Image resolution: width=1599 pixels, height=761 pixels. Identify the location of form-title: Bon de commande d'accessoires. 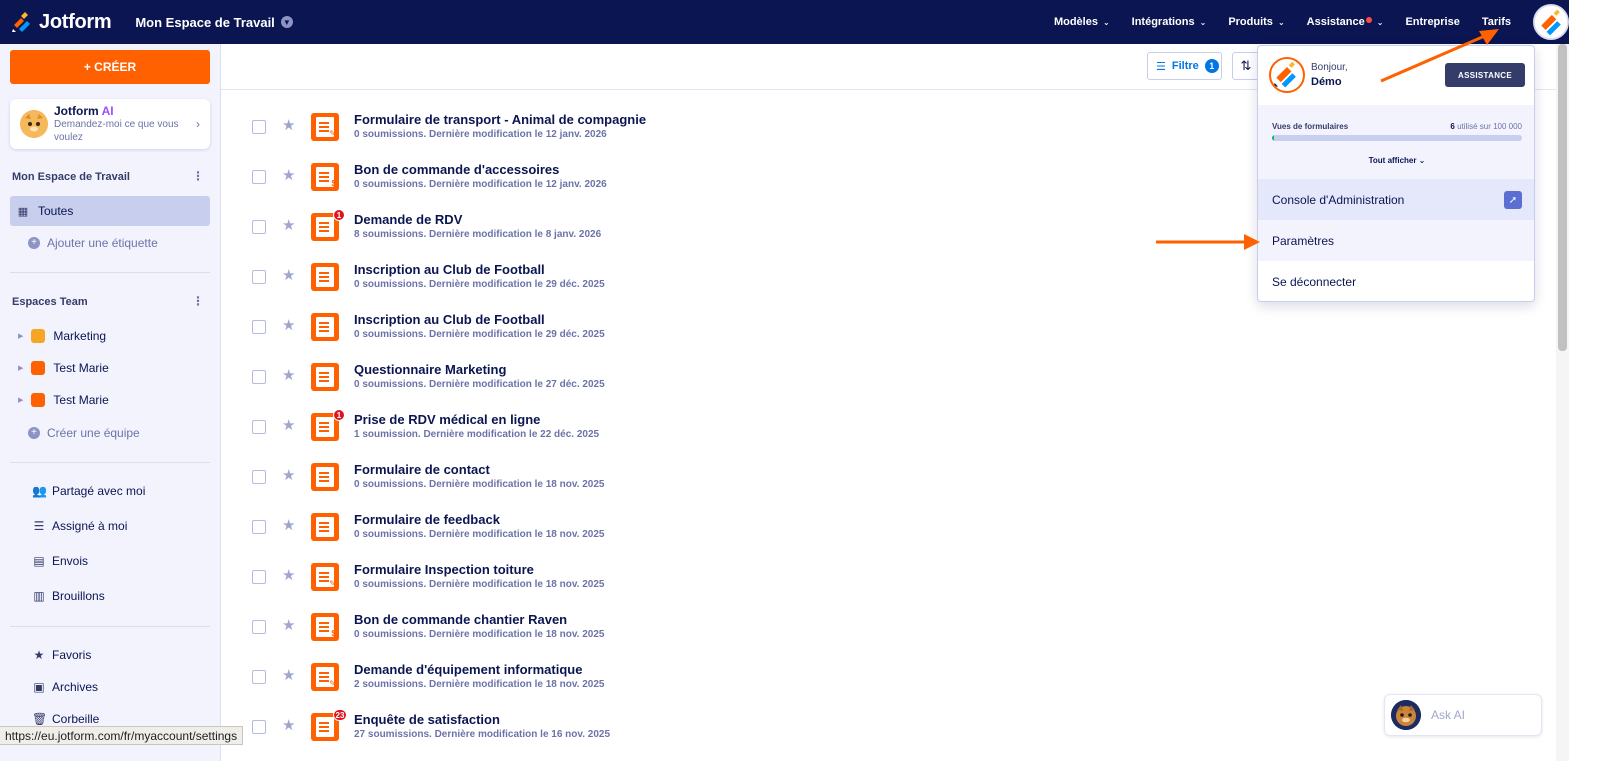
(456, 169).